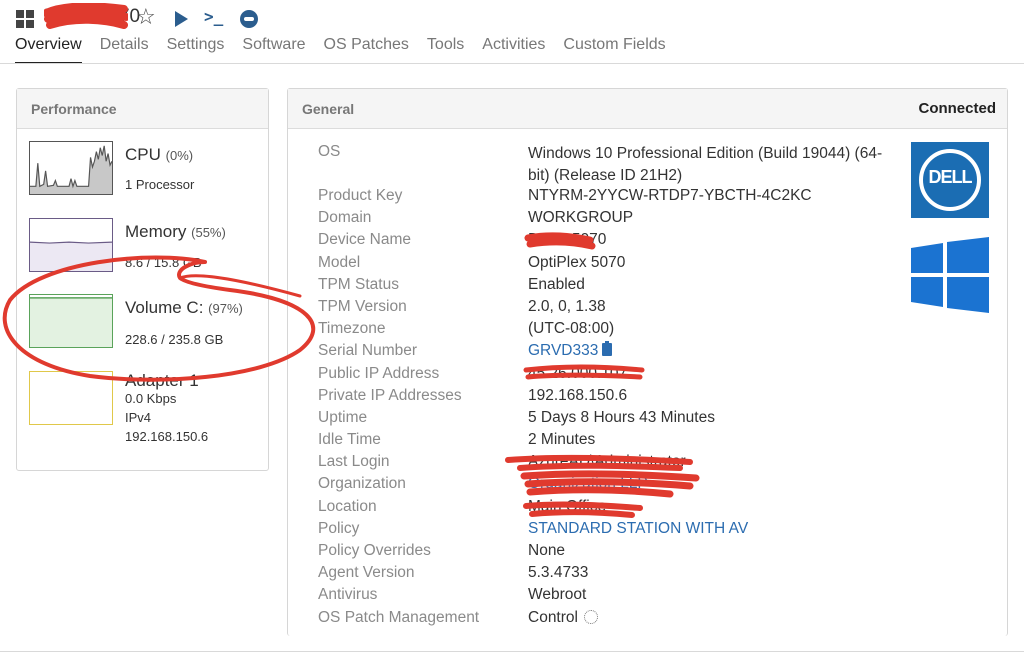 This screenshot has height=659, width=1024. What do you see at coordinates (179, 155) in the screenshot?
I see `cpu-percent: (0%)` at bounding box center [179, 155].